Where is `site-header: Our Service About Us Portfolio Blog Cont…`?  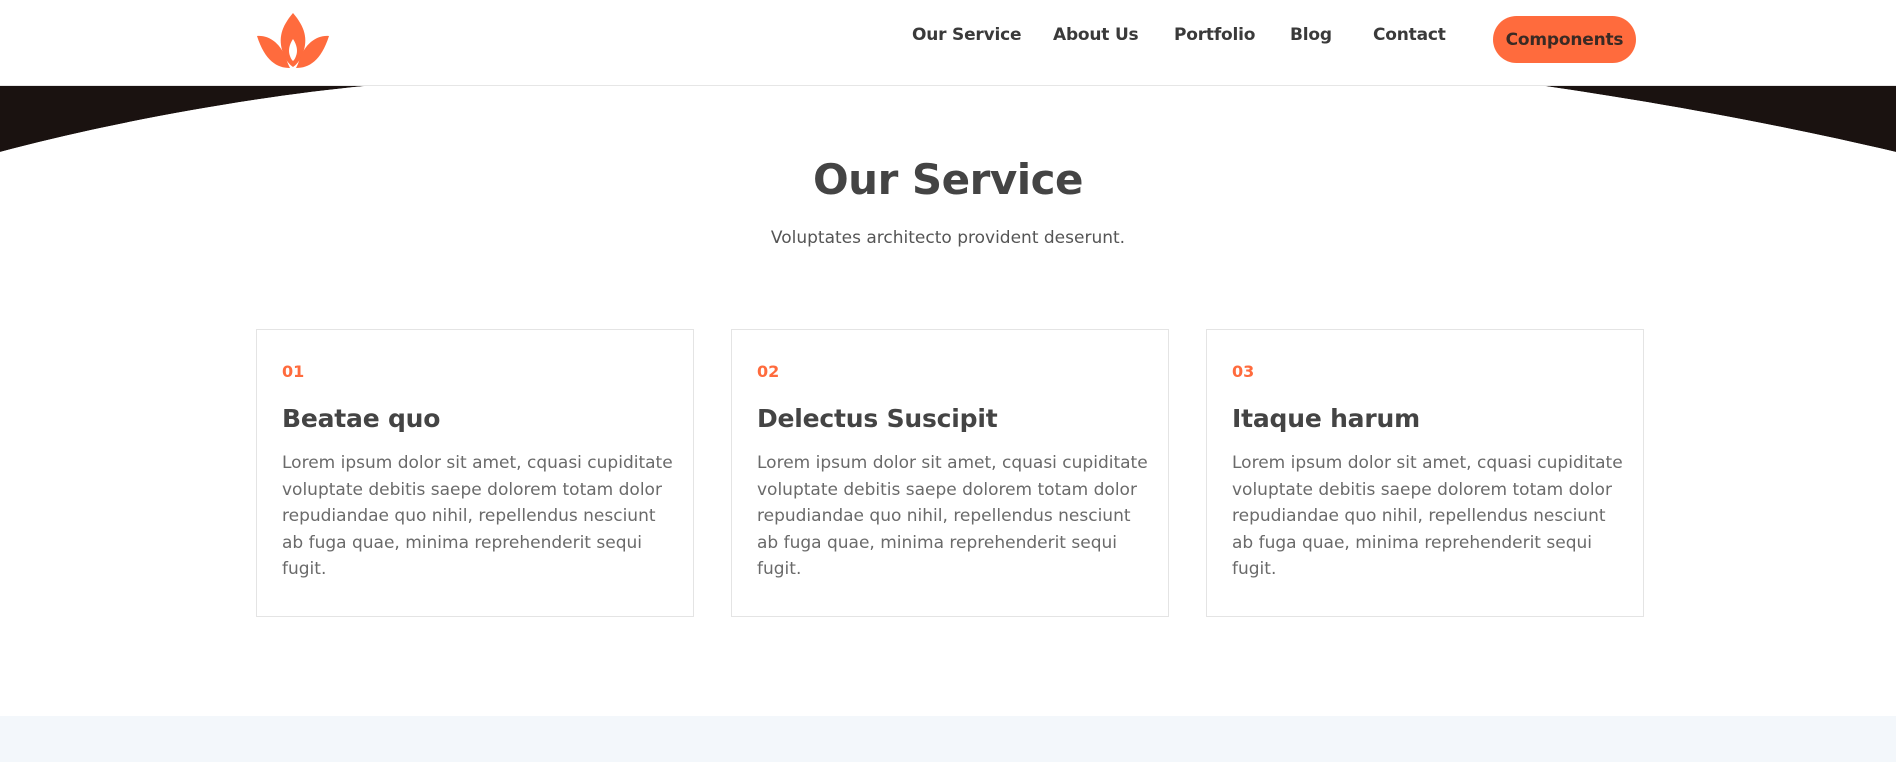
site-header: Our Service About Us Portfolio Blog Cont… is located at coordinates (948, 43).